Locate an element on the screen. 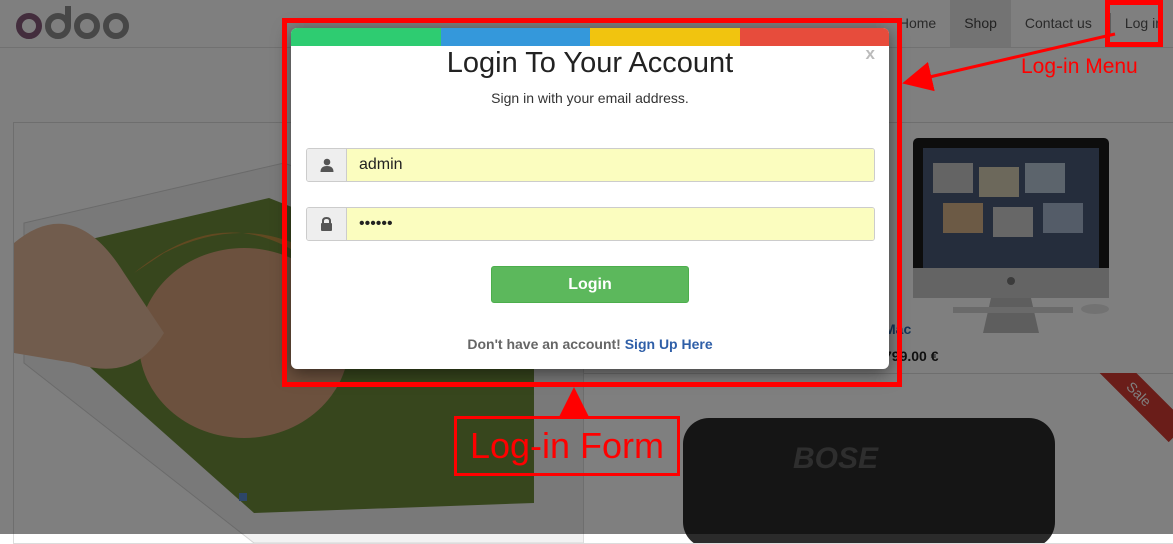 The image size is (1173, 544). annotation-login-form-box: Log-in Form is located at coordinates (567, 446).